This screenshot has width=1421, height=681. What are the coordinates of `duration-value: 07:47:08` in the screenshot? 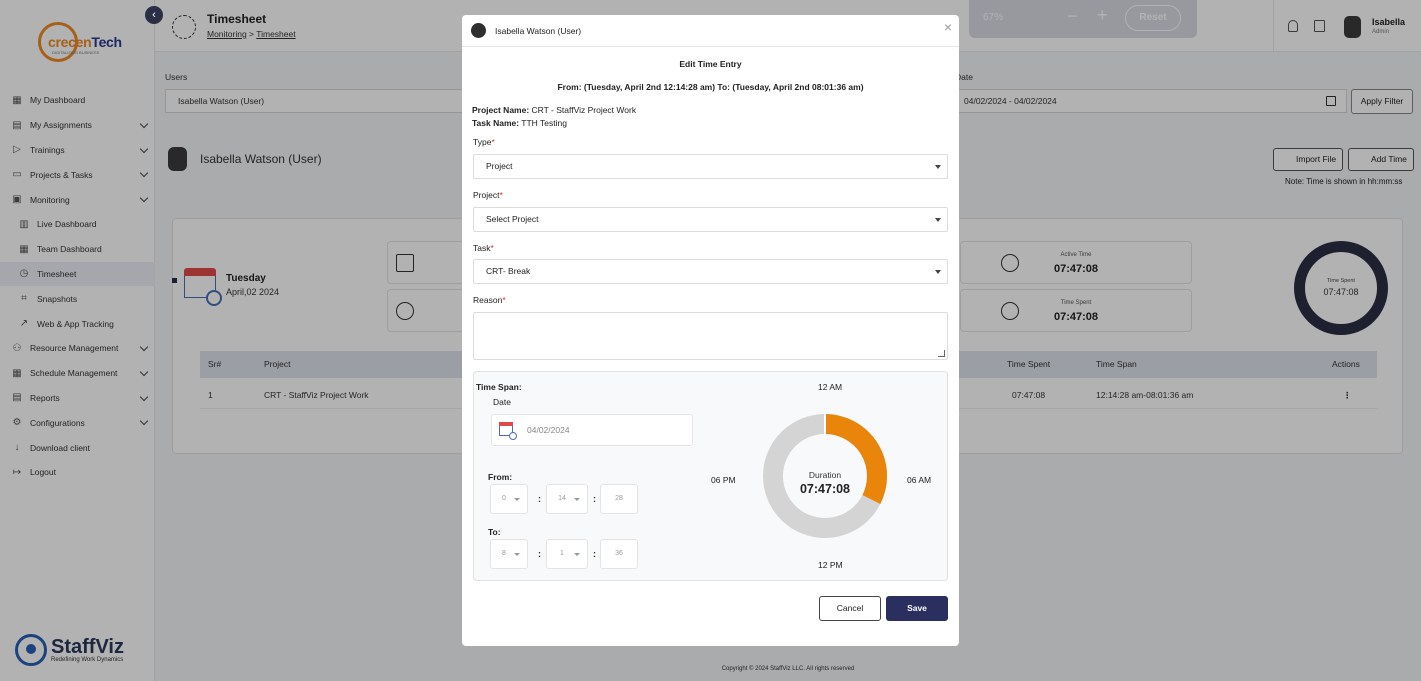 It's located at (825, 489).